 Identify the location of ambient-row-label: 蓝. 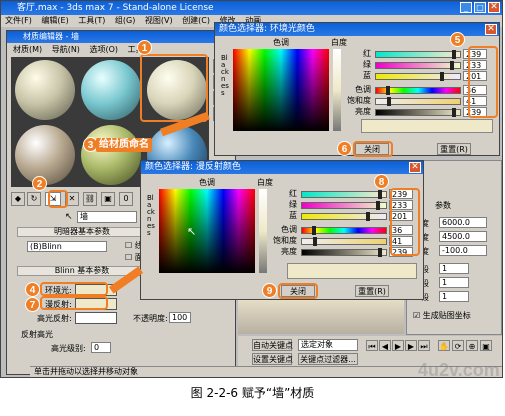
(367, 75).